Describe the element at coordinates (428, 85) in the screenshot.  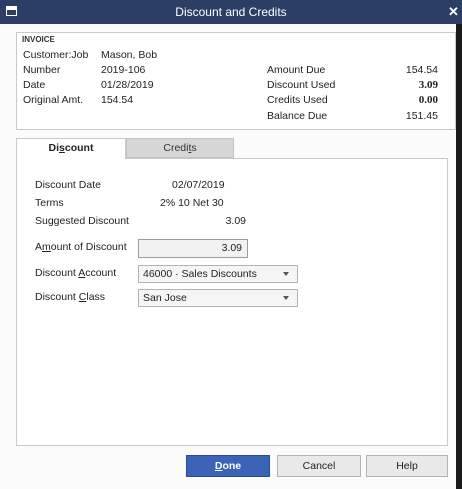
I see `discount-used-value: 3.09` at that location.